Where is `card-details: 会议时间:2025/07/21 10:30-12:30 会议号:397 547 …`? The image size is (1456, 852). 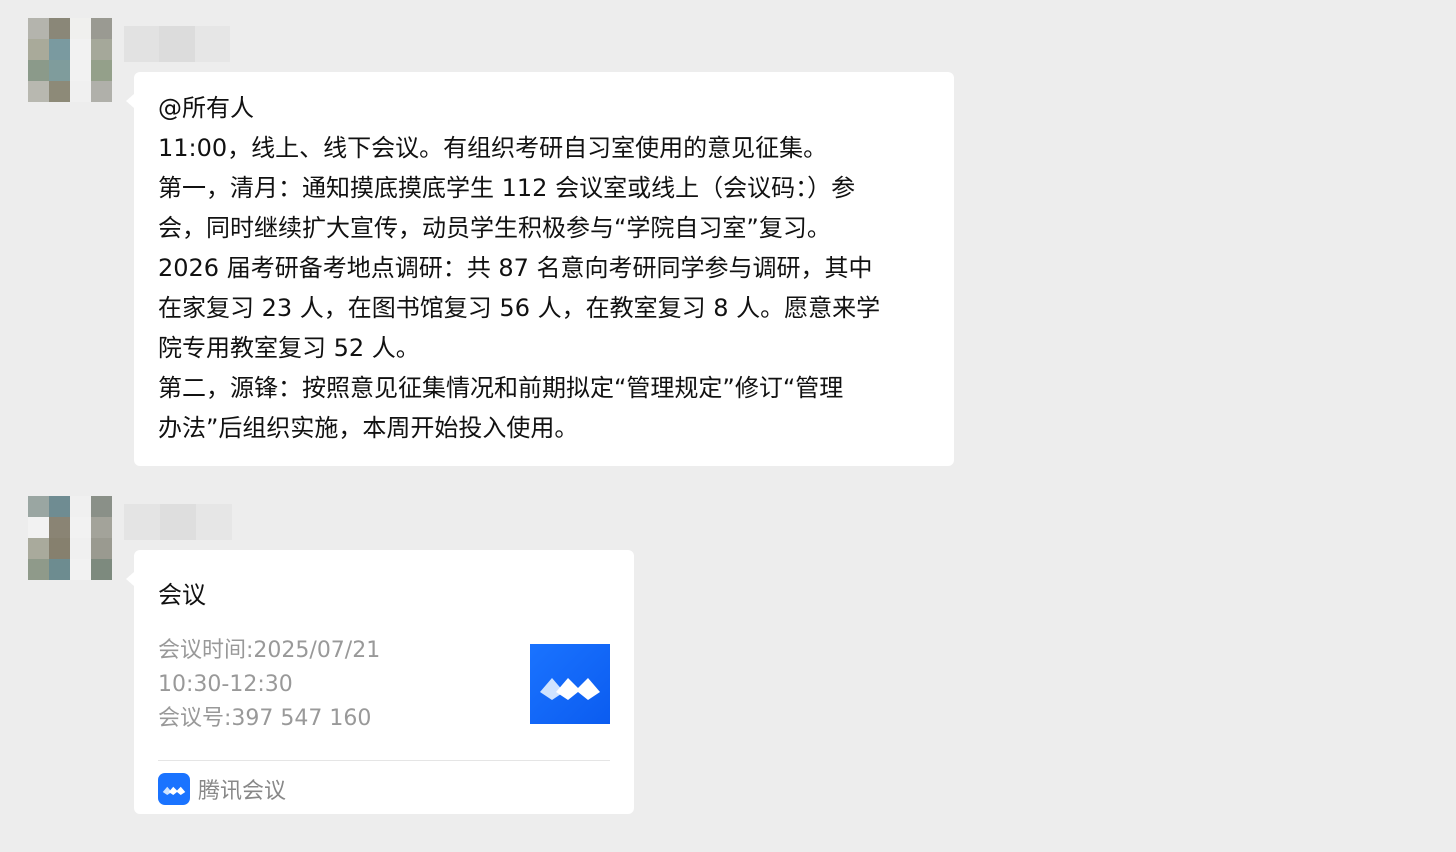 card-details: 会议时间:2025/07/21 10:30-12:30 会议号:397 547 … is located at coordinates (269, 685).